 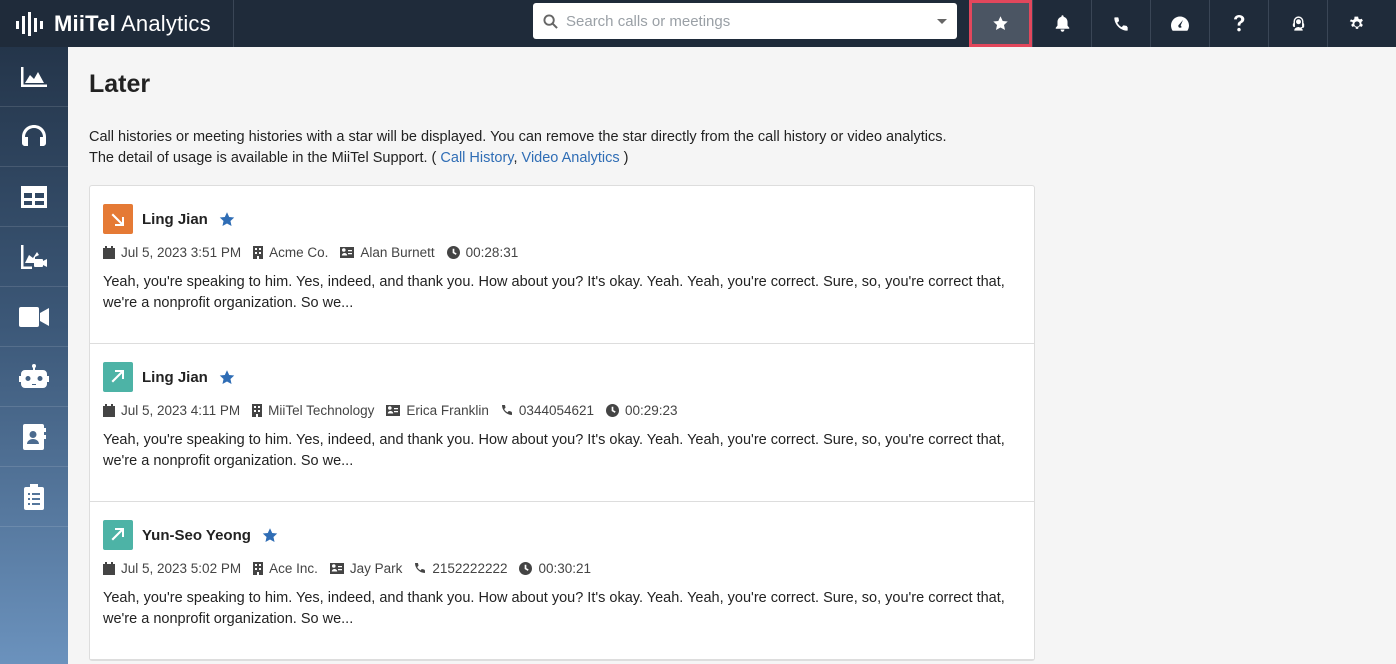 I want to click on contact-person: Erica Franklin, so click(x=447, y=410).